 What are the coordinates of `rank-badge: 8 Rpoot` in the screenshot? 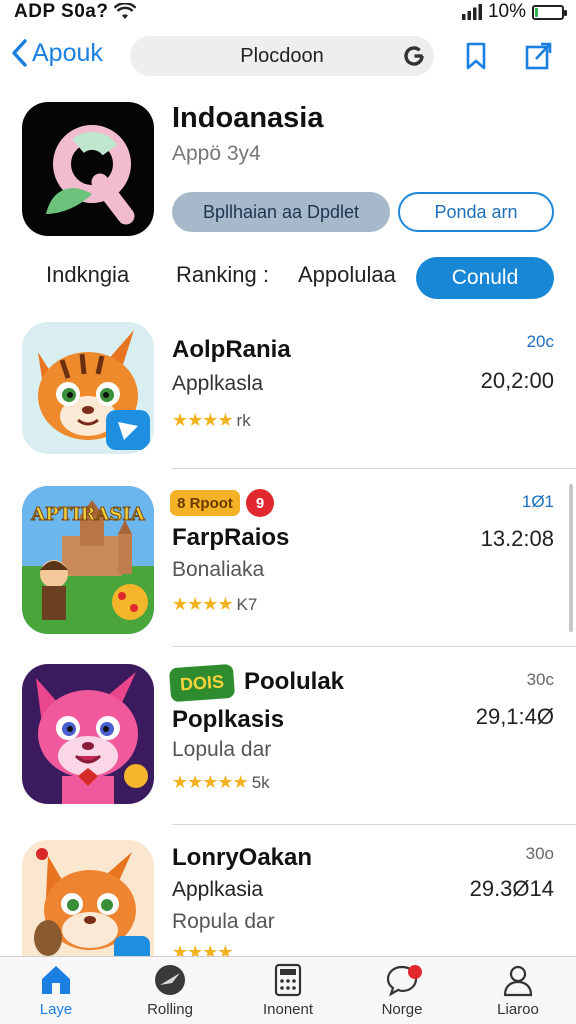 It's located at (205, 503).